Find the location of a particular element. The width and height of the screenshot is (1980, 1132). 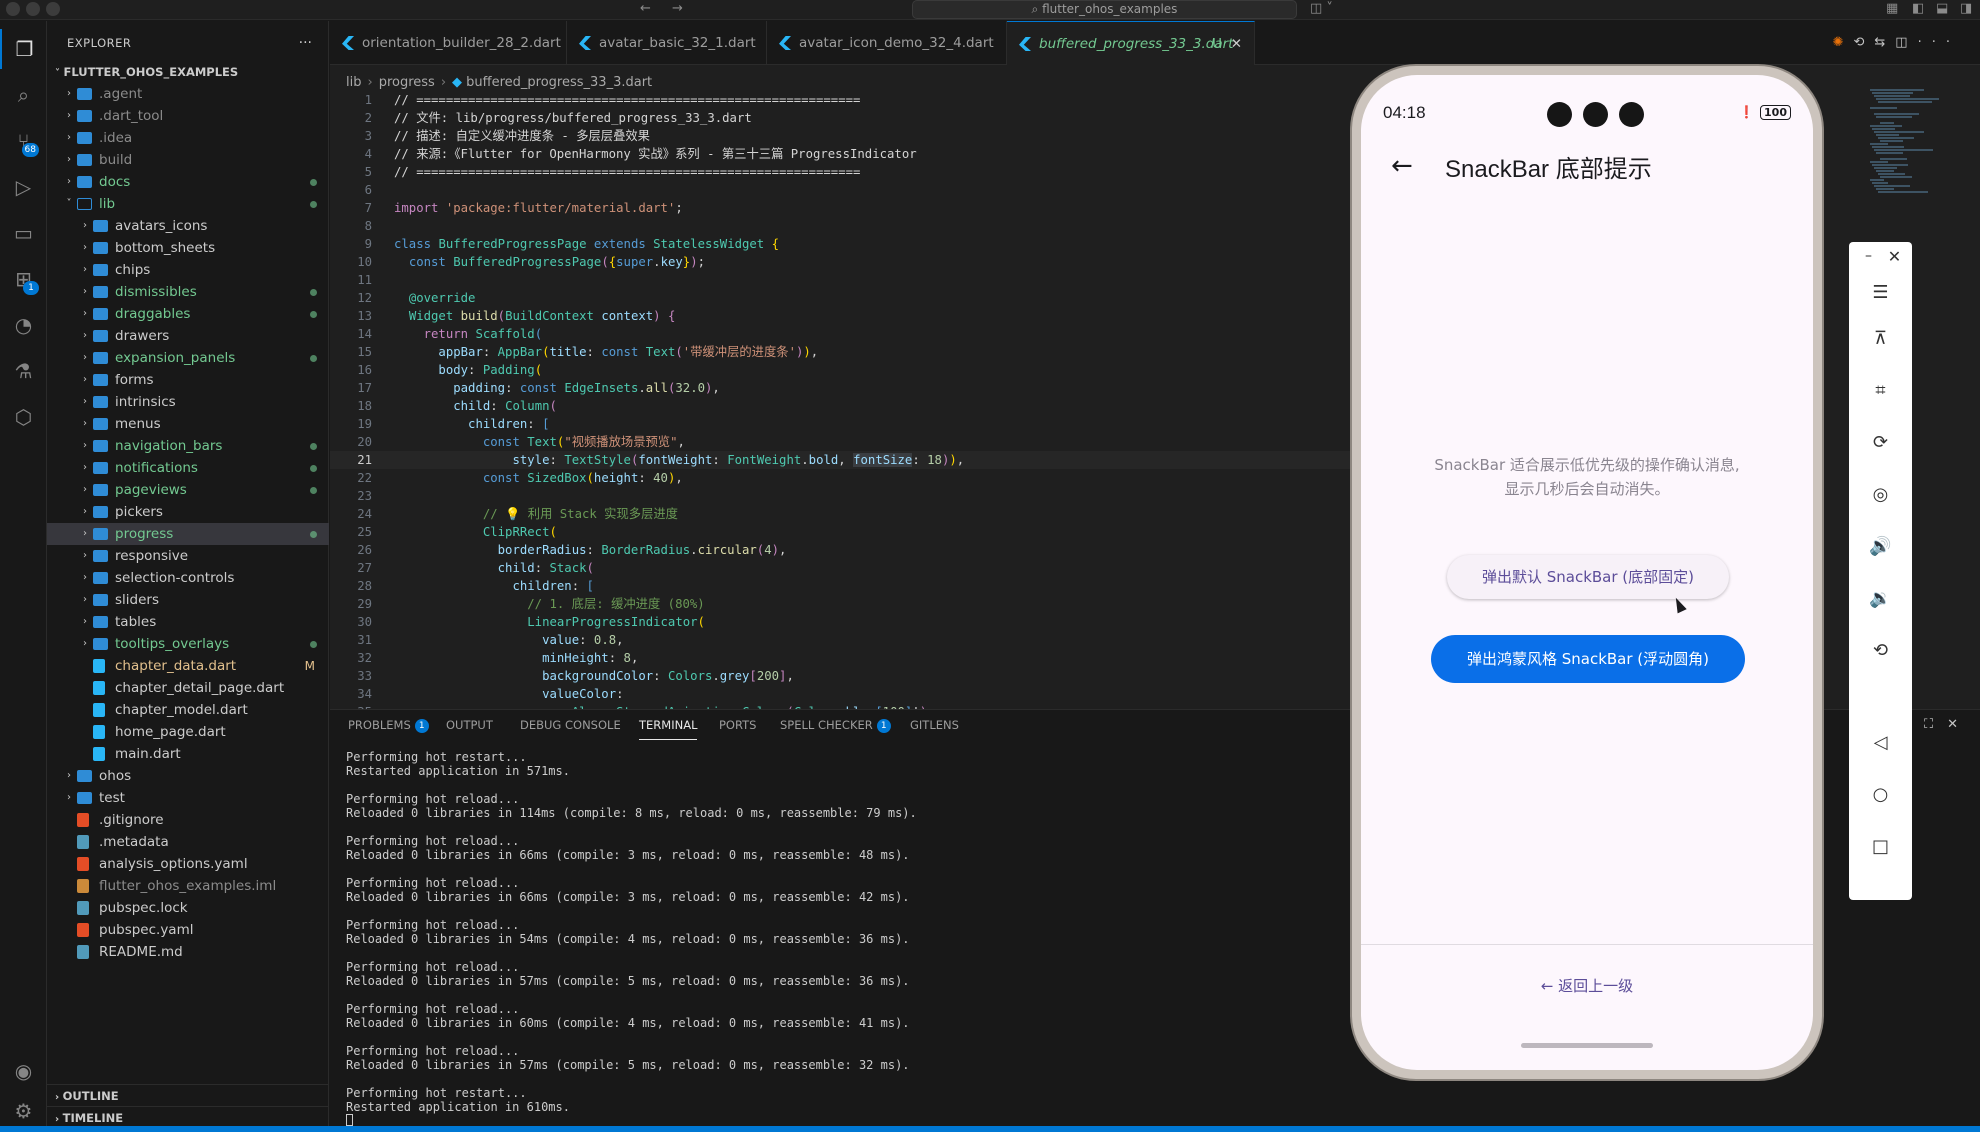

tree-item: › docs is located at coordinates (188, 182).